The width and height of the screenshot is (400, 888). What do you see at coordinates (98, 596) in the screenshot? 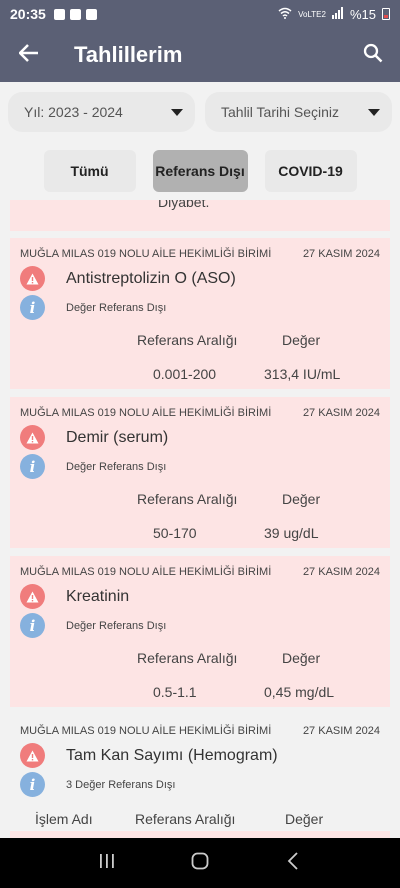
I see `test-name: Kreatinin` at bounding box center [98, 596].